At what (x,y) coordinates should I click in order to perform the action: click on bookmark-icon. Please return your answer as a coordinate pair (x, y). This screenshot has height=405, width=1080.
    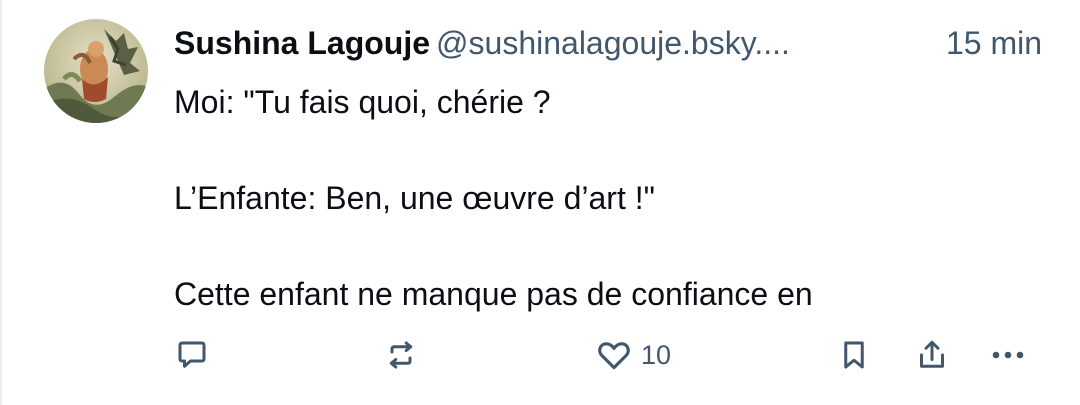
    Looking at the image, I should click on (854, 355).